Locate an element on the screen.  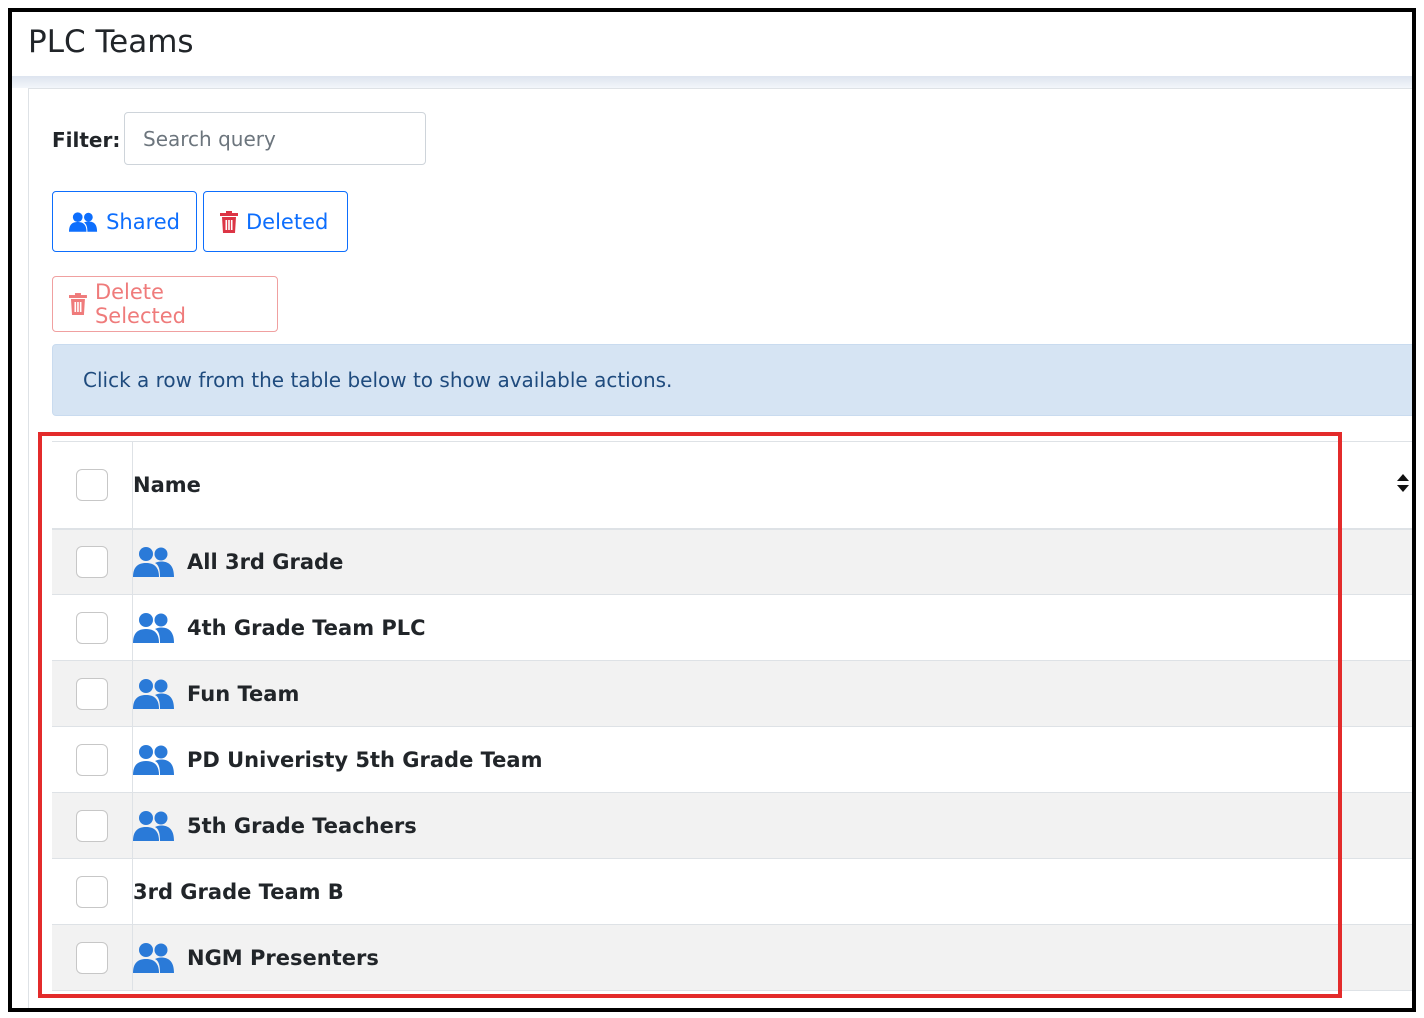
column-header-name: Name is located at coordinates (773, 485).